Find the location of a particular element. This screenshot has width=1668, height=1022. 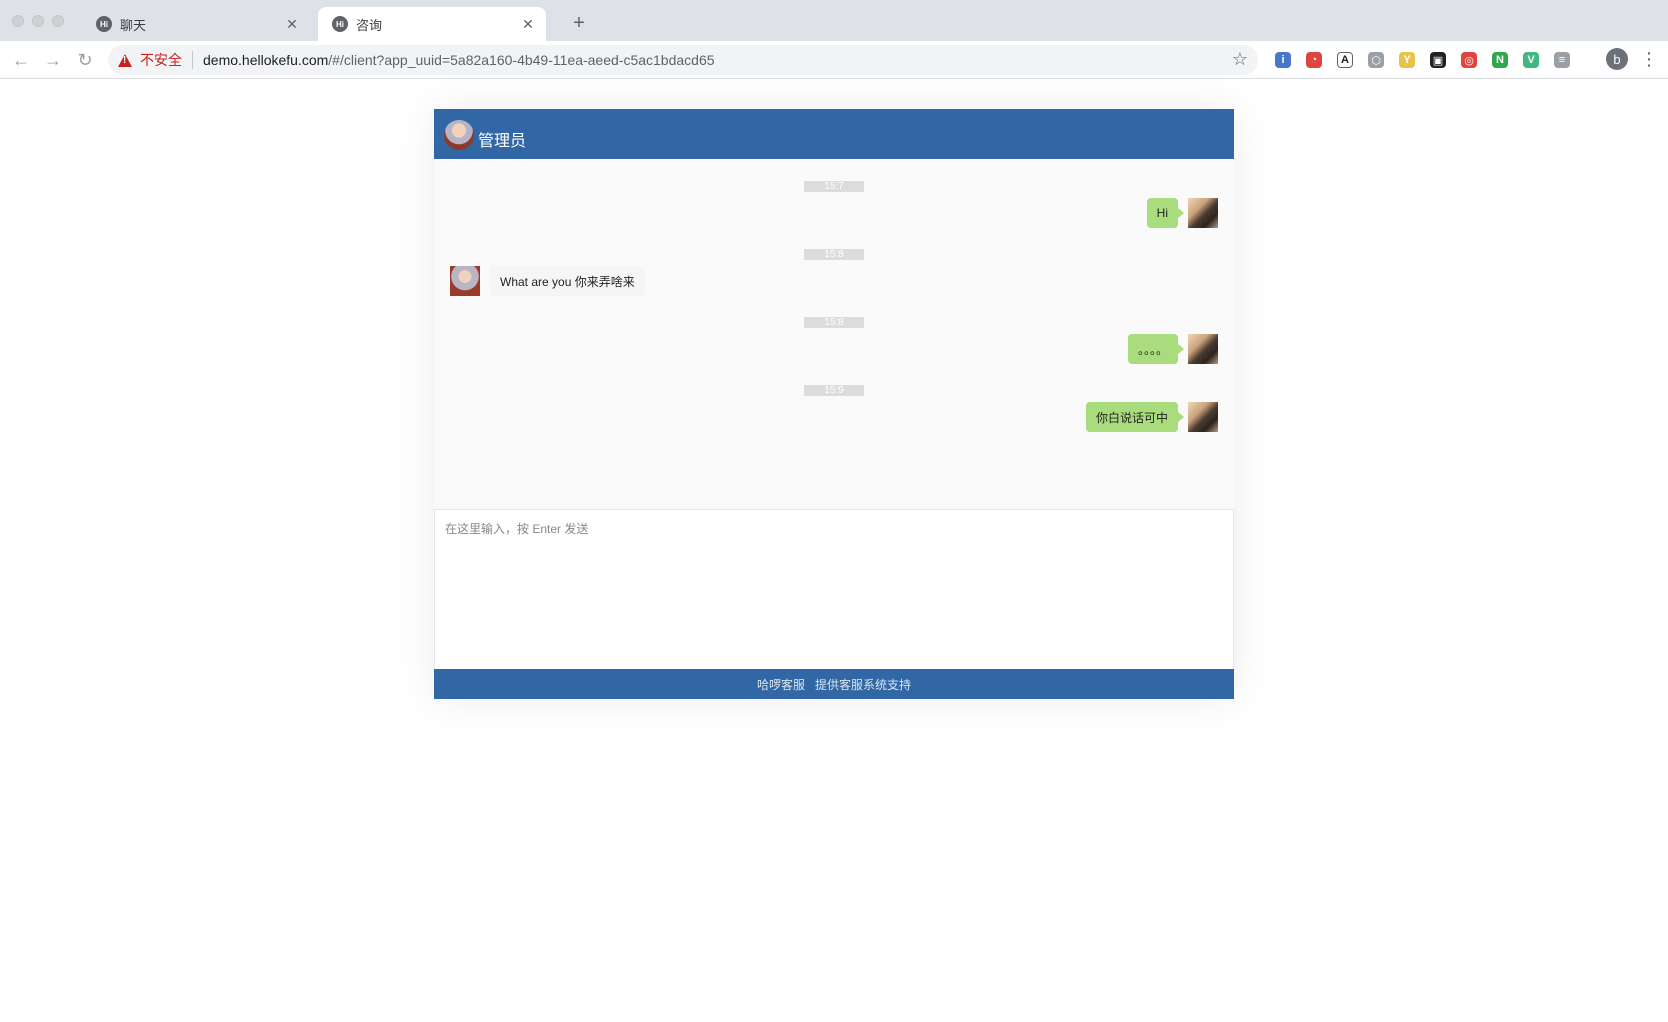

tab-title: 聊天 is located at coordinates (133, 25).